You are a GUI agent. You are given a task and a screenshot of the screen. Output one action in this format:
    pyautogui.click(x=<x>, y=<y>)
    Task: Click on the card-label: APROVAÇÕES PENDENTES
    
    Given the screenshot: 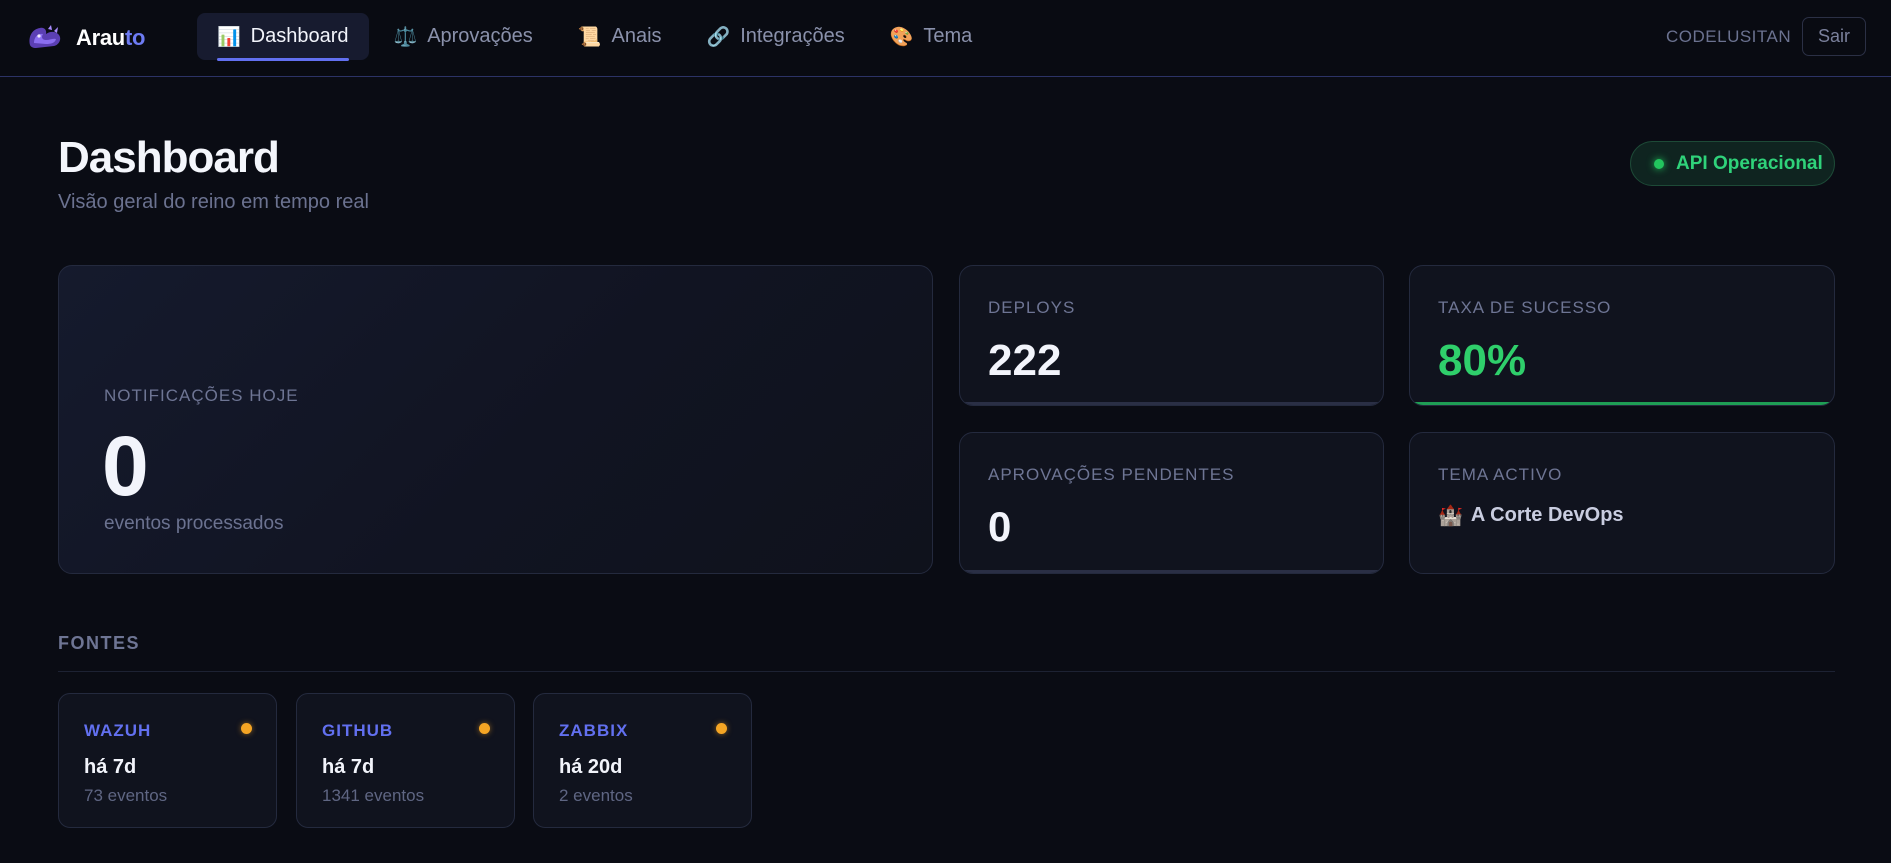 What is the action you would take?
    pyautogui.click(x=1111, y=474)
    